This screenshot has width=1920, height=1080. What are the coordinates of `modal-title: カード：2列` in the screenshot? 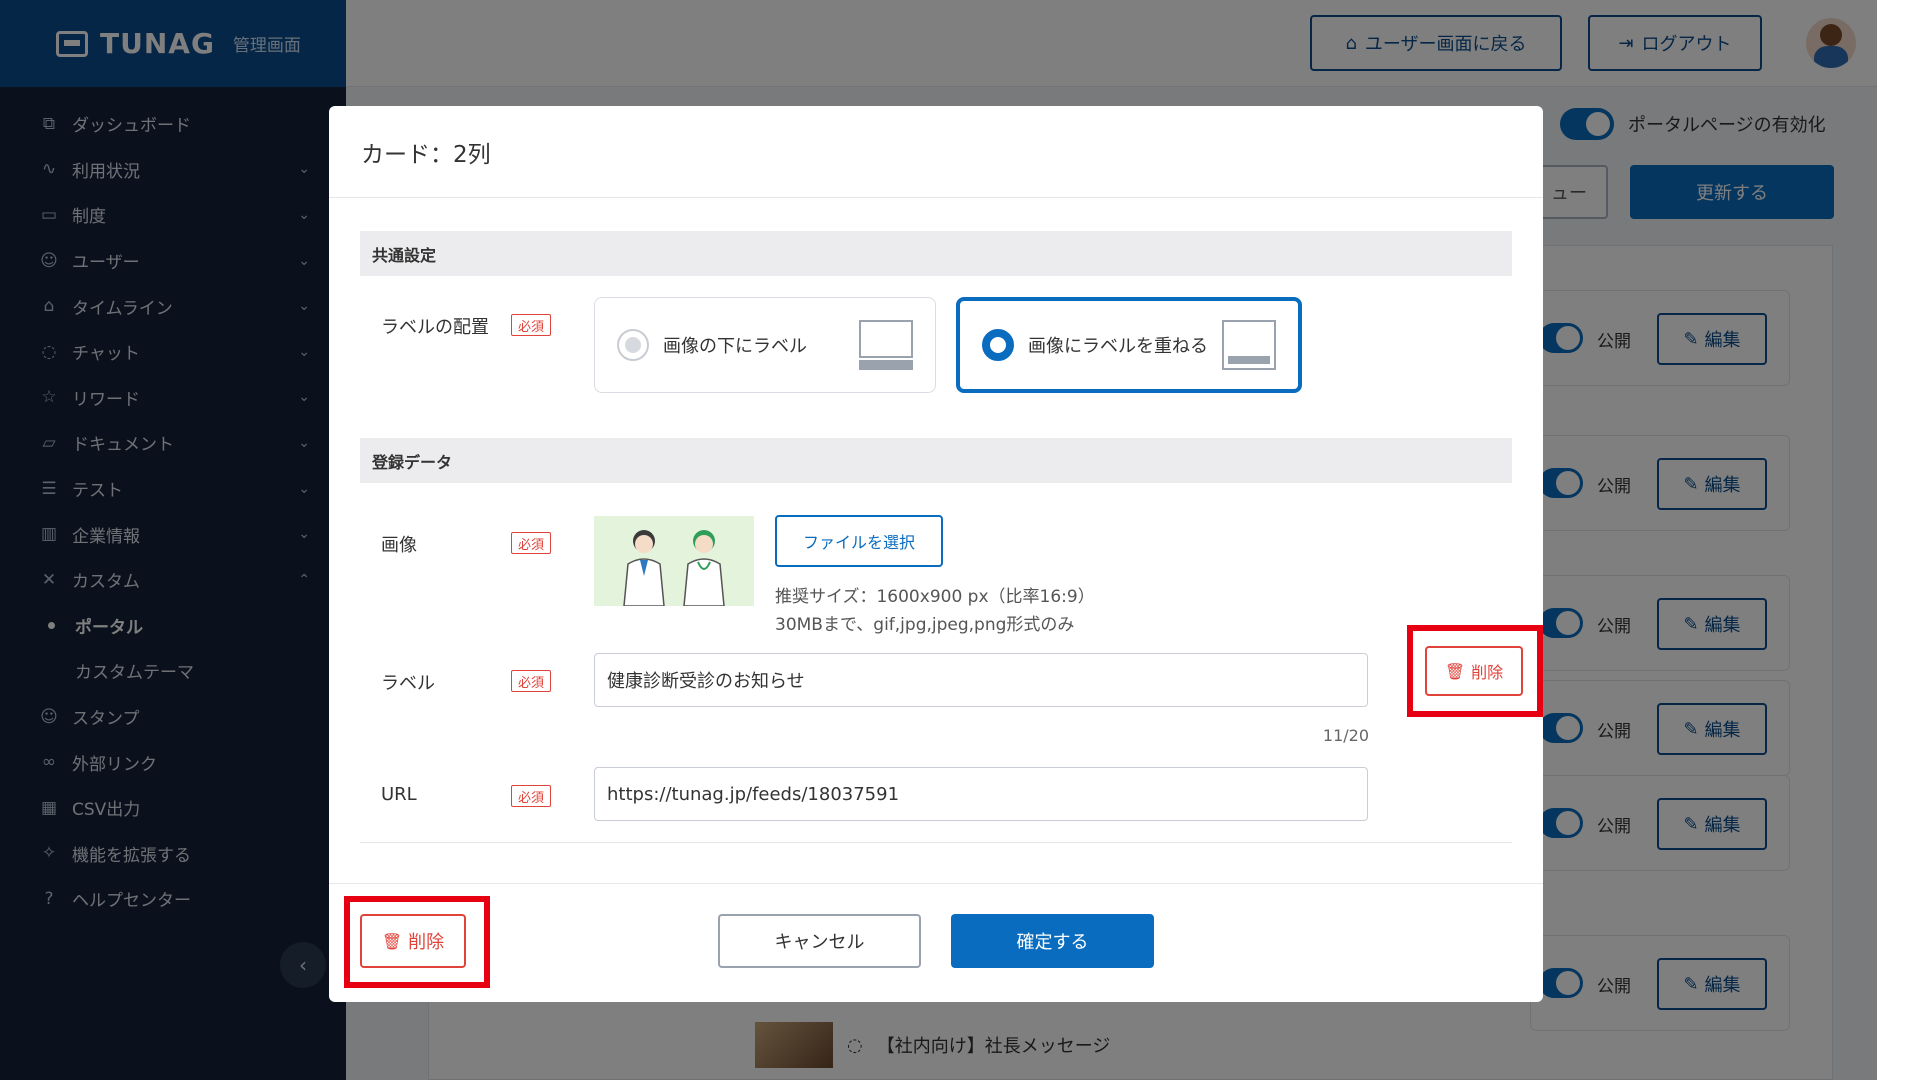 It's located at (936, 152).